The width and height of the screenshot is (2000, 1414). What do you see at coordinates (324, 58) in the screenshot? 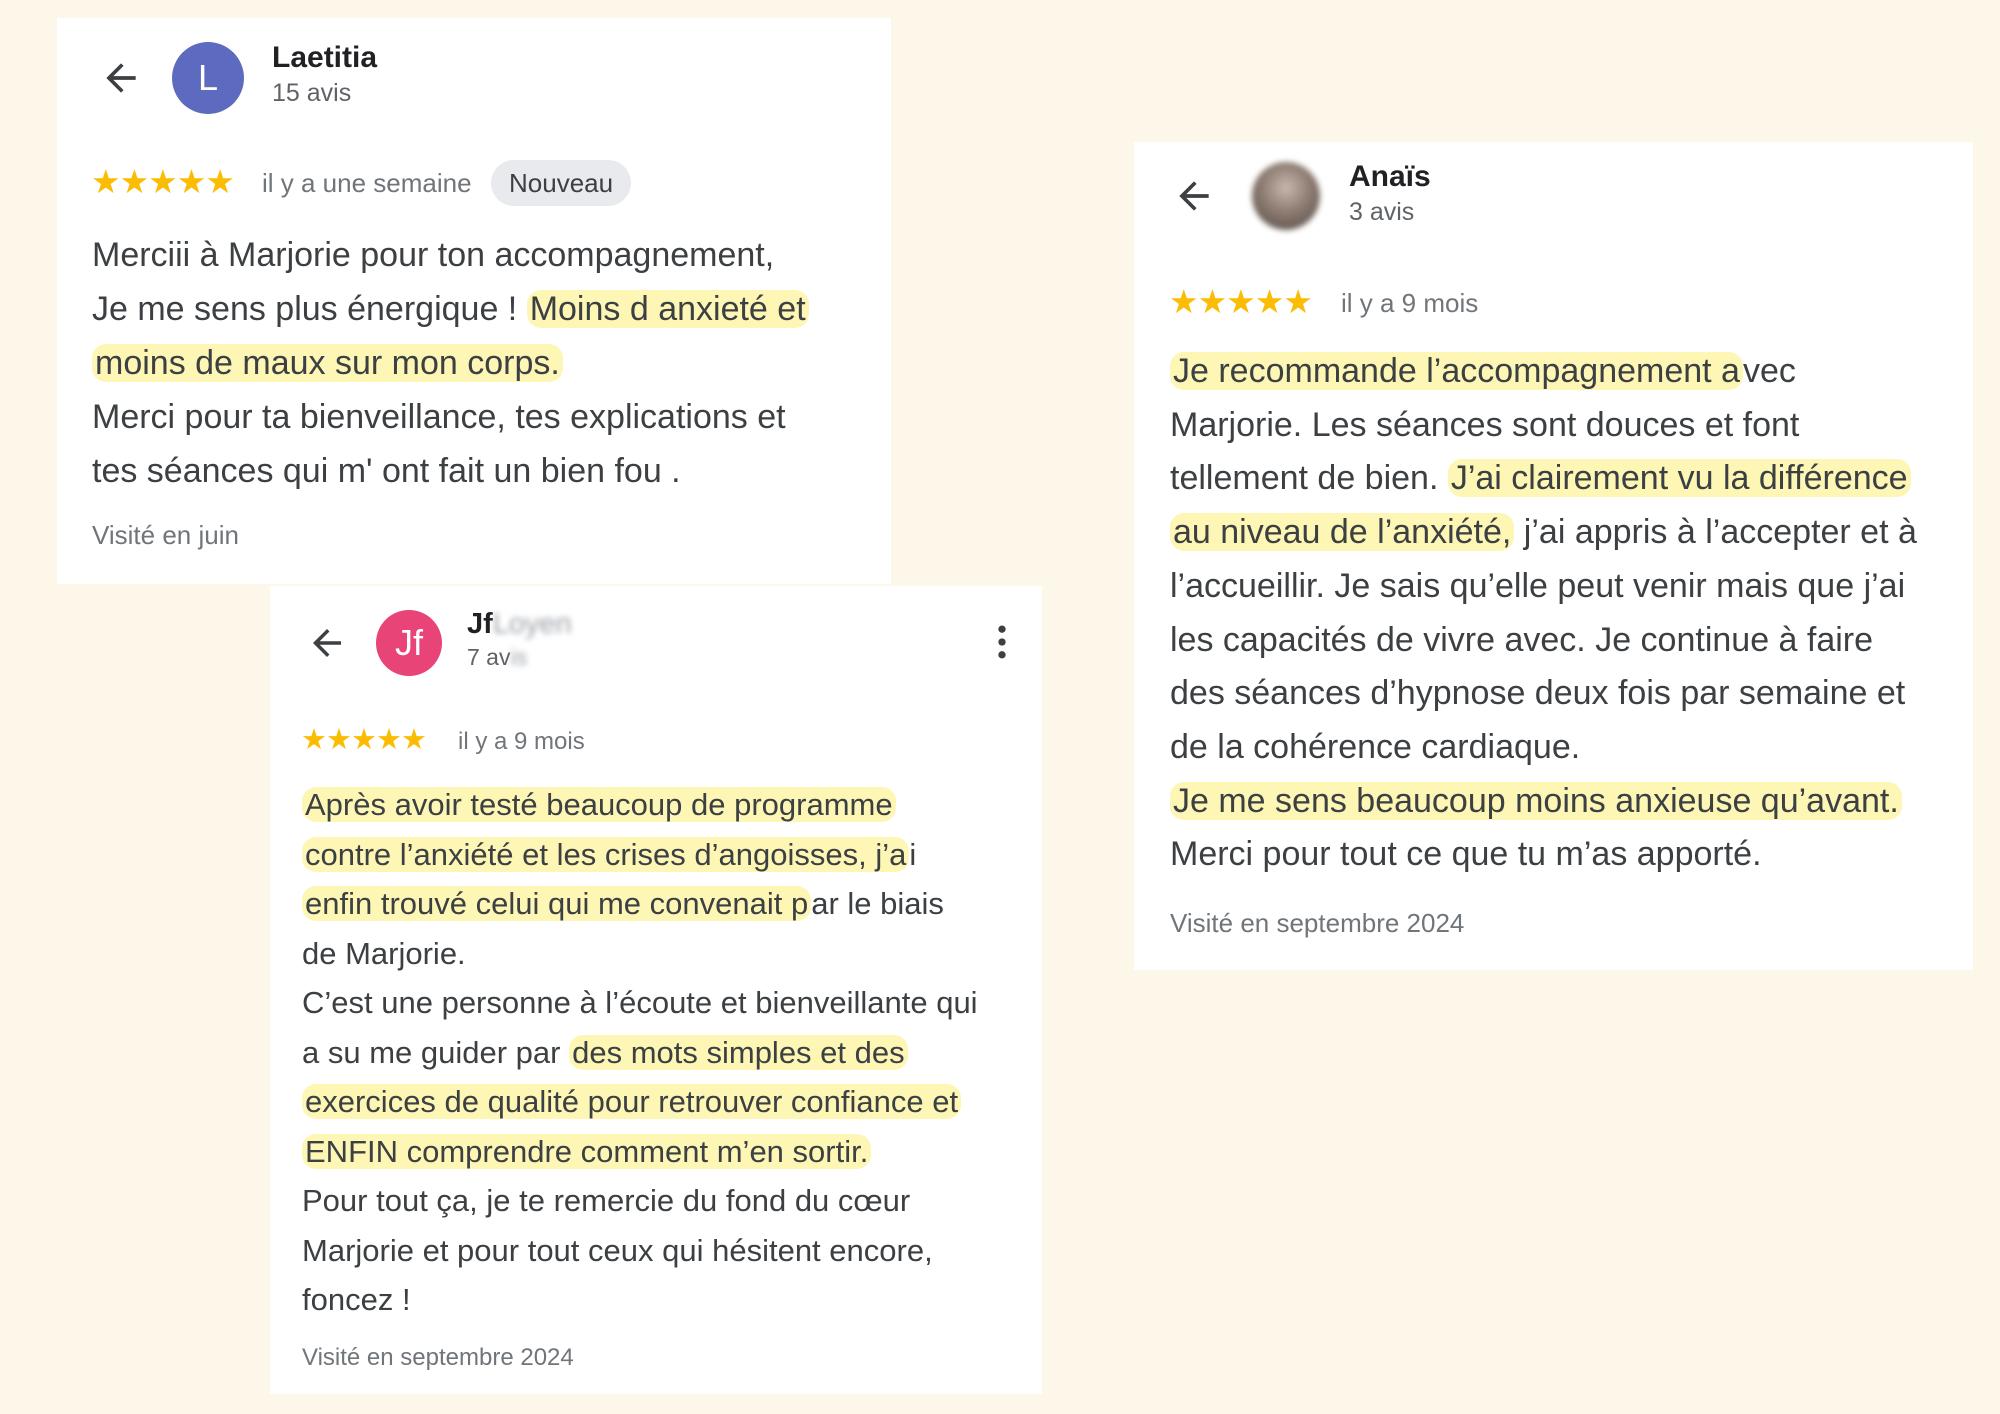
I see `reviewer-name: Laetitia` at bounding box center [324, 58].